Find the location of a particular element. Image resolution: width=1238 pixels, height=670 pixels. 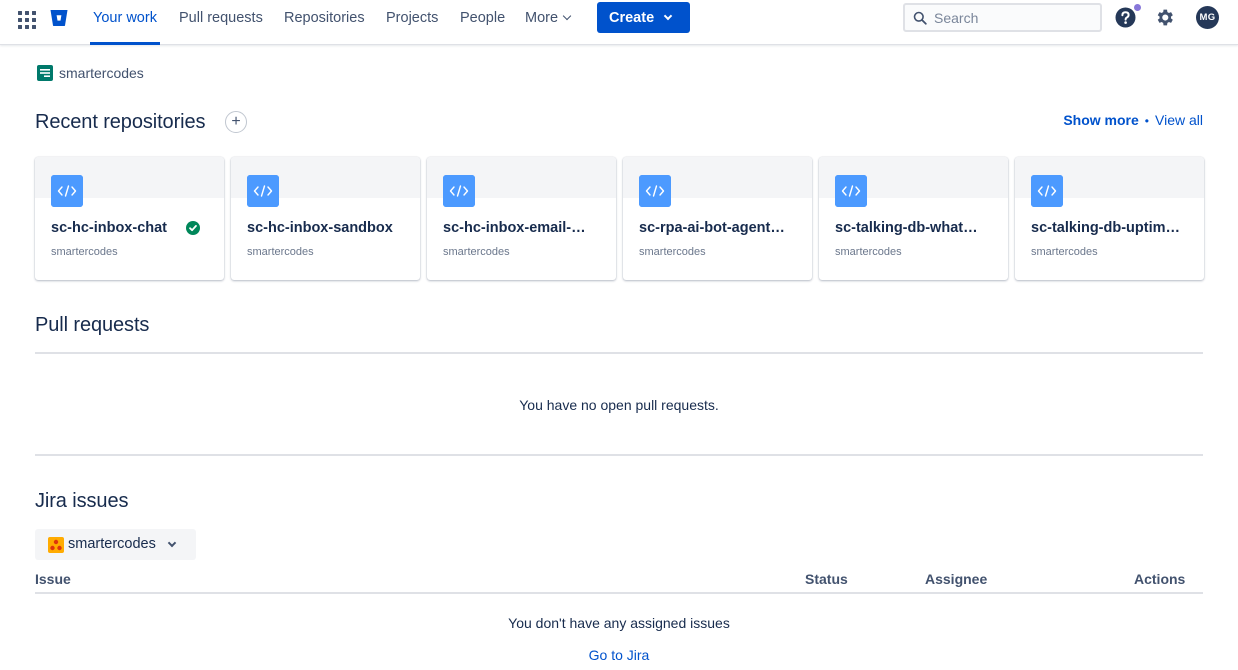

pull-requests-title: Pull requests is located at coordinates (92, 325).